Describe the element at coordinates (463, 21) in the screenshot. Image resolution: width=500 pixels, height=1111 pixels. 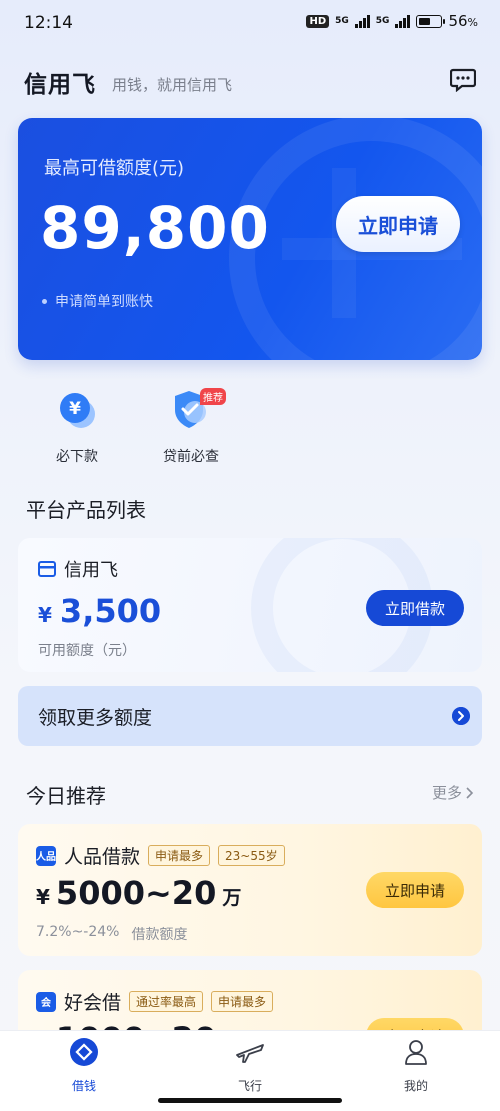
I see `battery-text: 56%` at that location.